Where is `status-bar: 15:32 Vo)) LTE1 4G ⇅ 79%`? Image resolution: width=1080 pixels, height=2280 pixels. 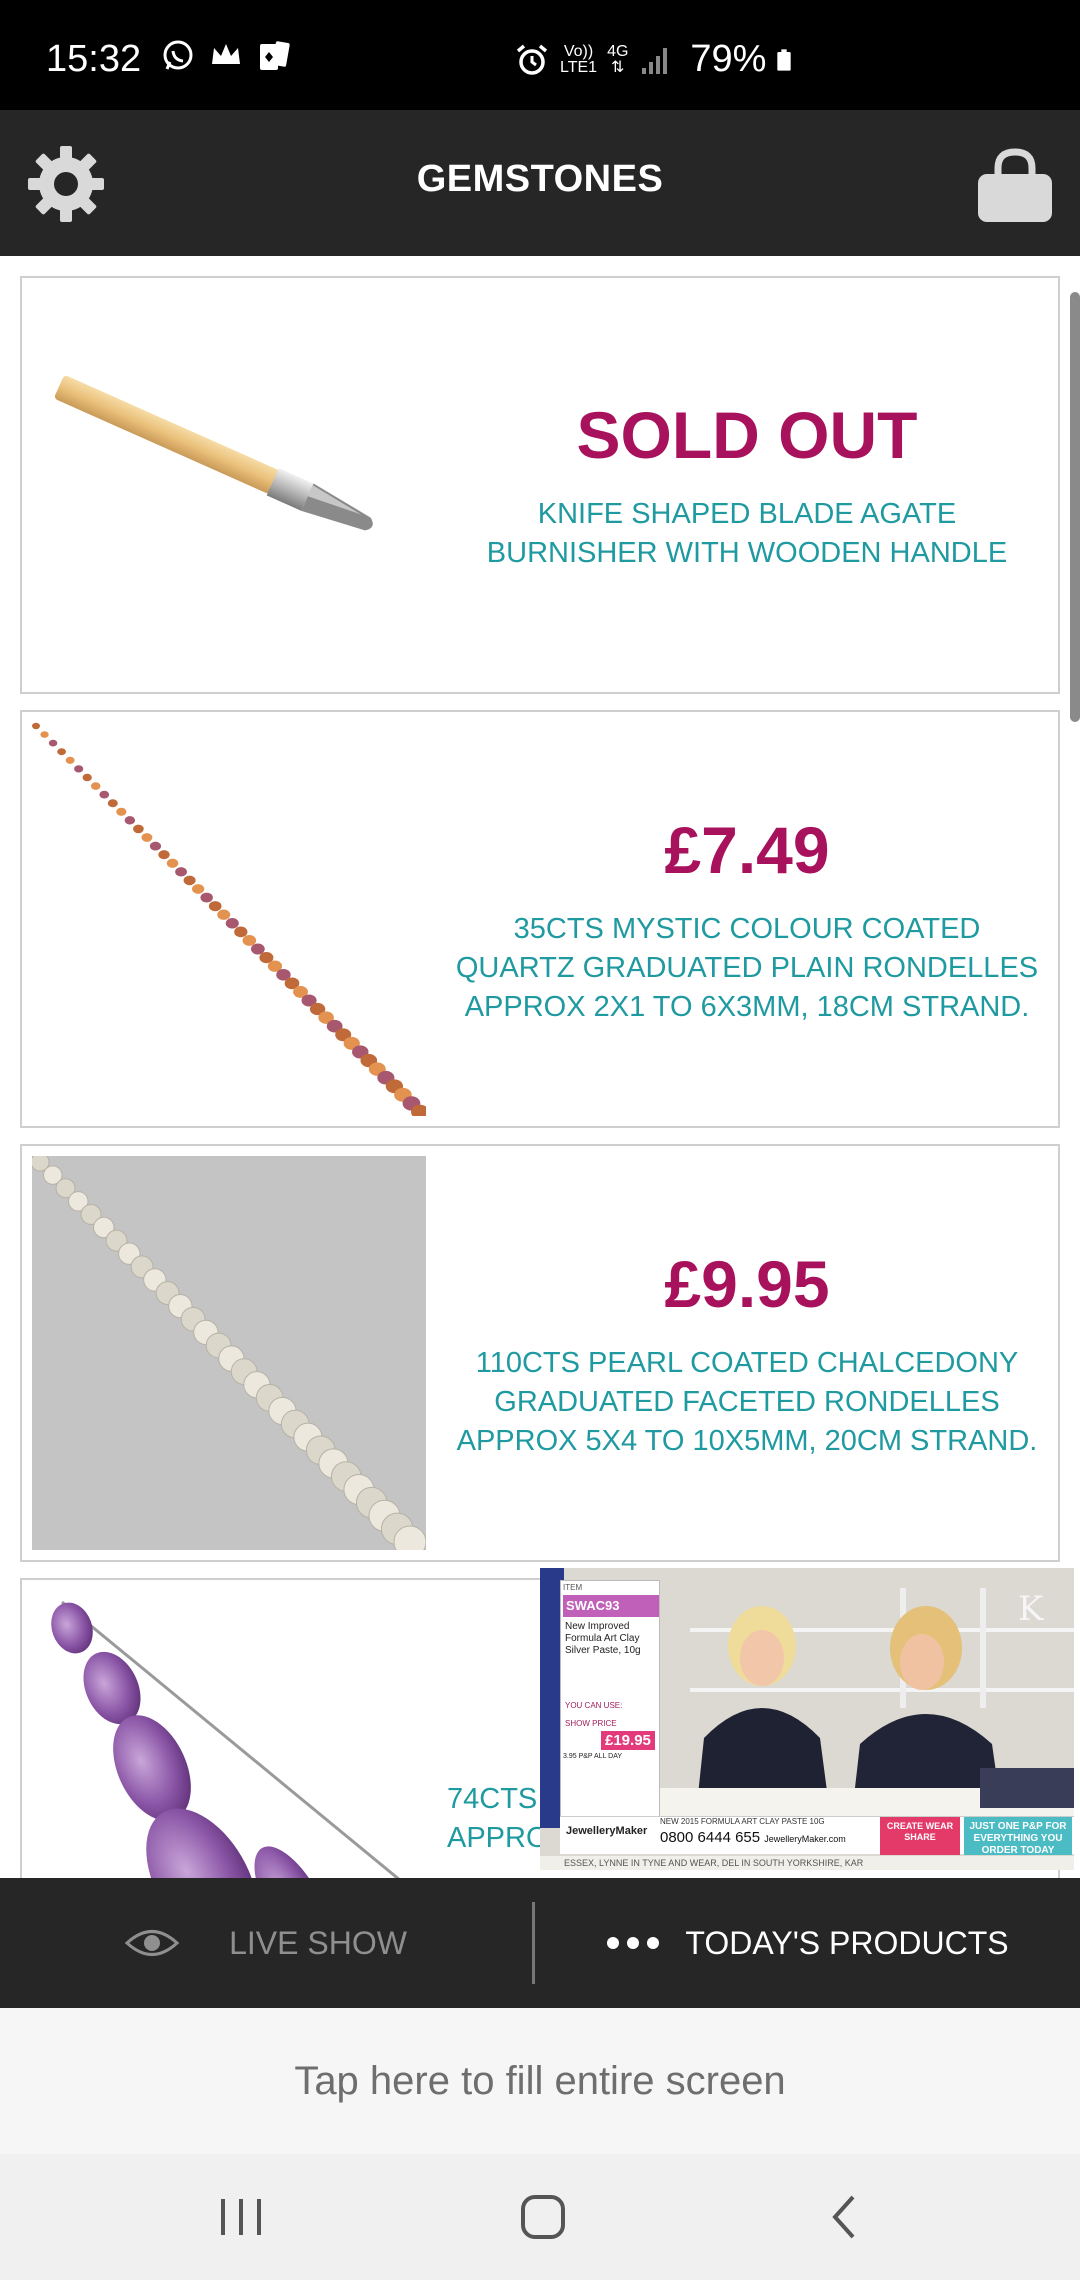
status-bar: 15:32 Vo)) LTE1 4G ⇅ 79% is located at coordinates (540, 55).